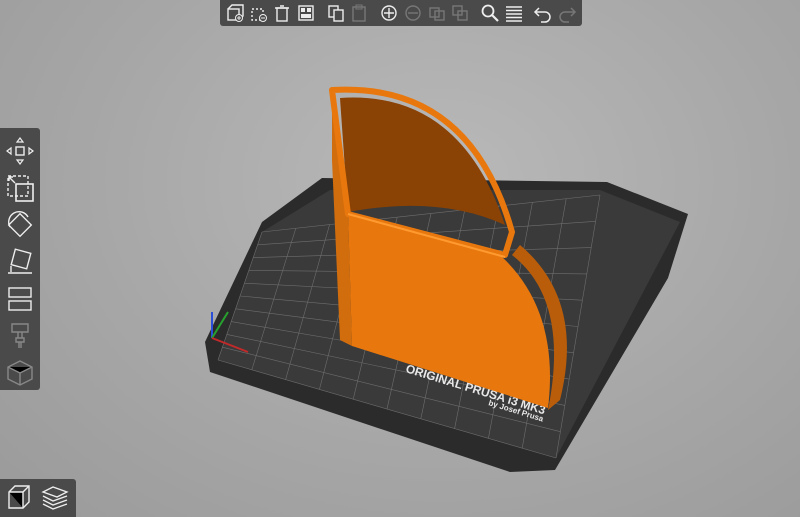  I want to click on rotate-icon, so click(20, 224).